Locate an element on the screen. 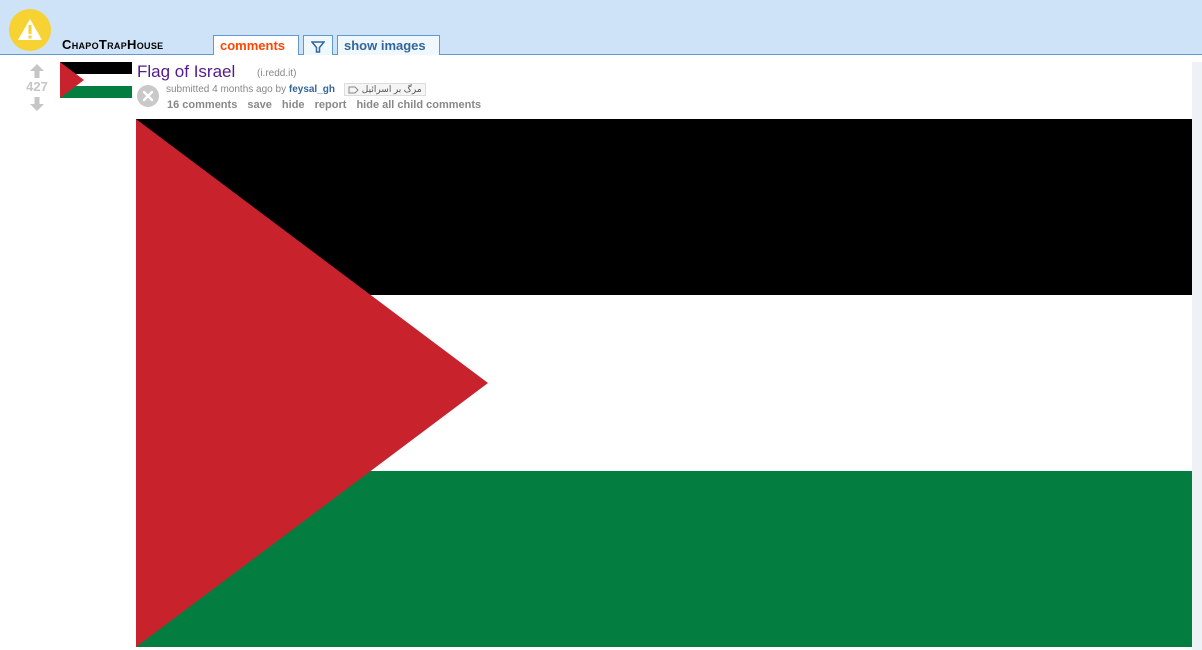 The image size is (1202, 650). upvote-icon is located at coordinates (37, 71).